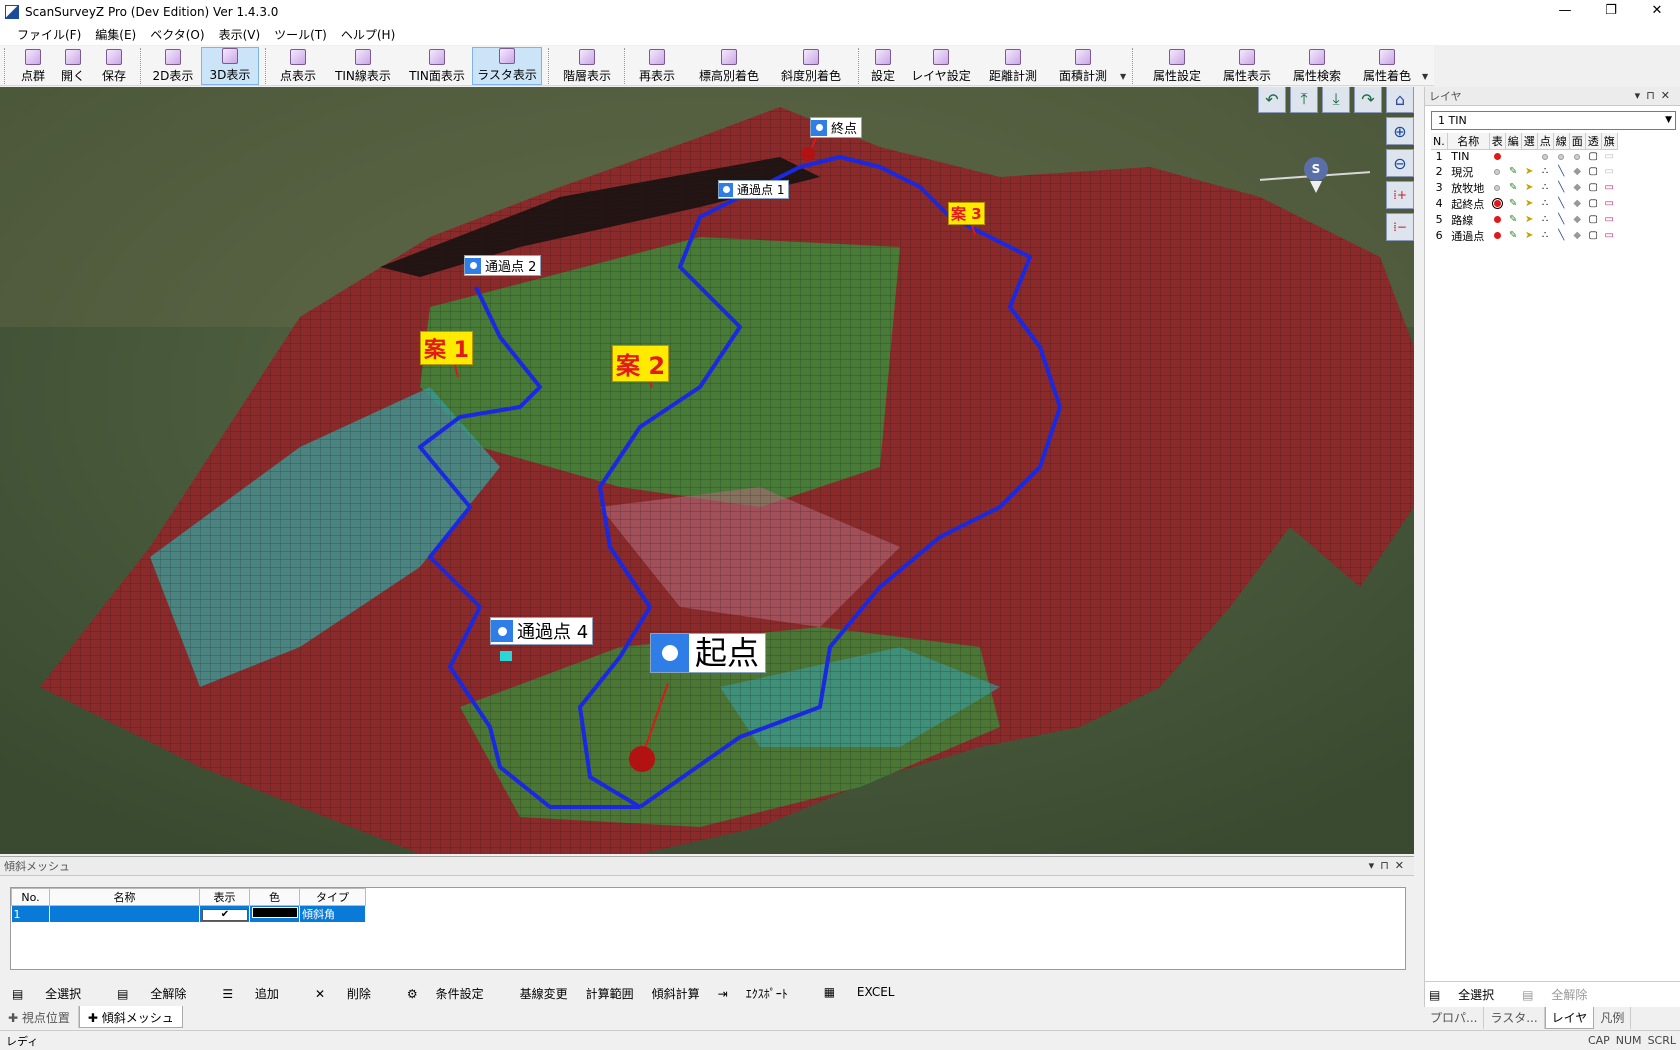 This screenshot has width=1680, height=1050. Describe the element at coordinates (300, 34) in the screenshot. I see `menu-tools: ツール(T)` at that location.